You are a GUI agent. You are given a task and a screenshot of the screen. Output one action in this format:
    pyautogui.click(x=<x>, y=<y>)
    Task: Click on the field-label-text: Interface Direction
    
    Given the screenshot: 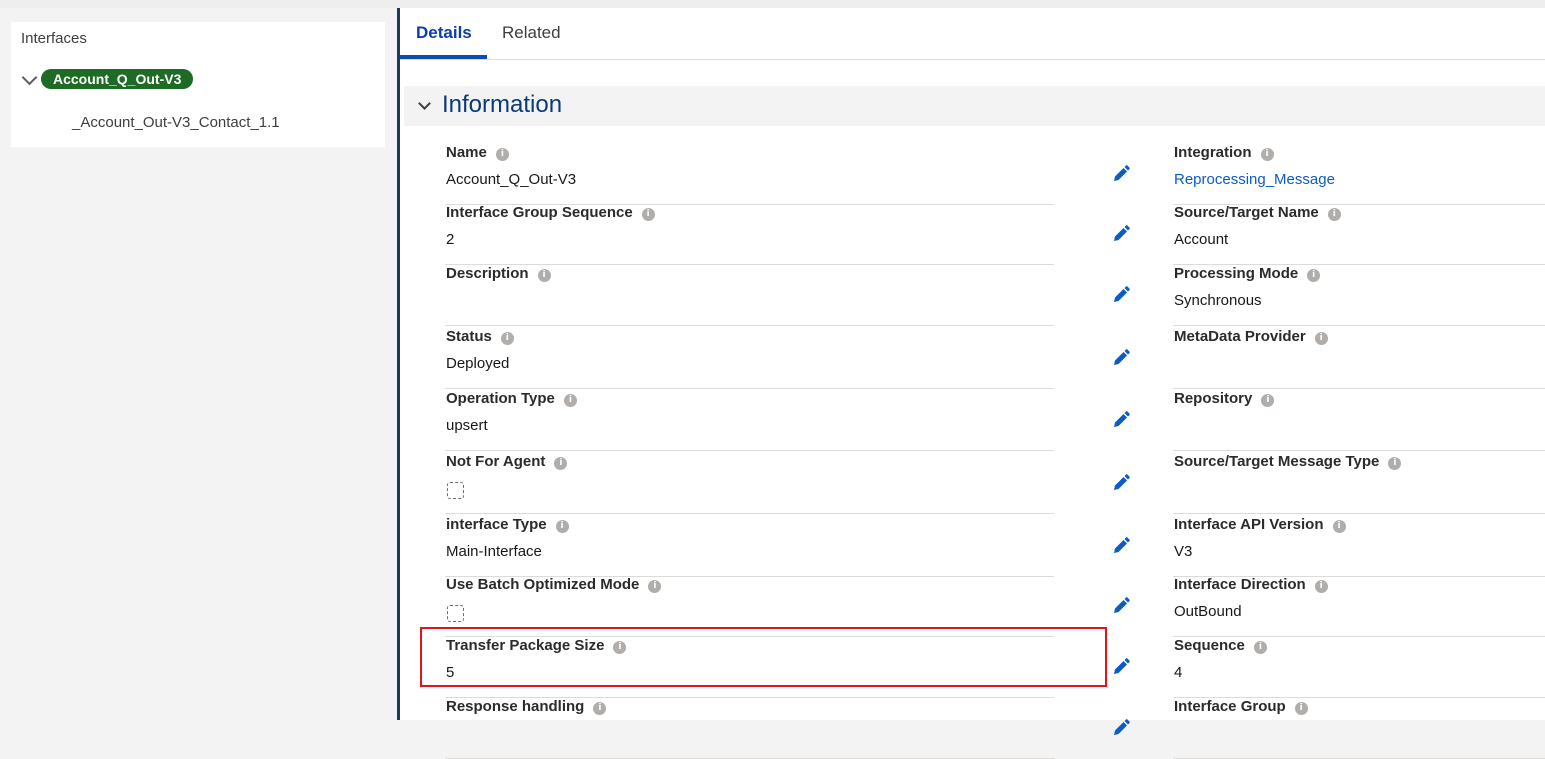 What is the action you would take?
    pyautogui.click(x=1240, y=584)
    